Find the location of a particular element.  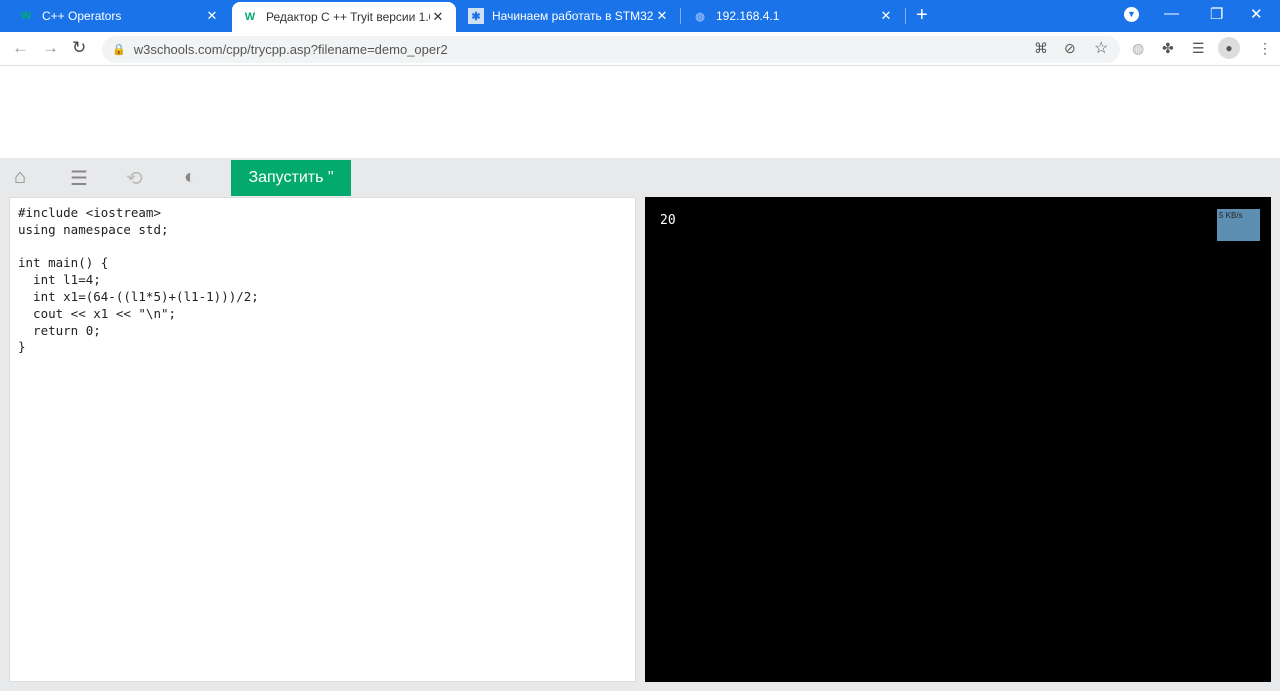

run-button: Запустить " is located at coordinates (291, 178).